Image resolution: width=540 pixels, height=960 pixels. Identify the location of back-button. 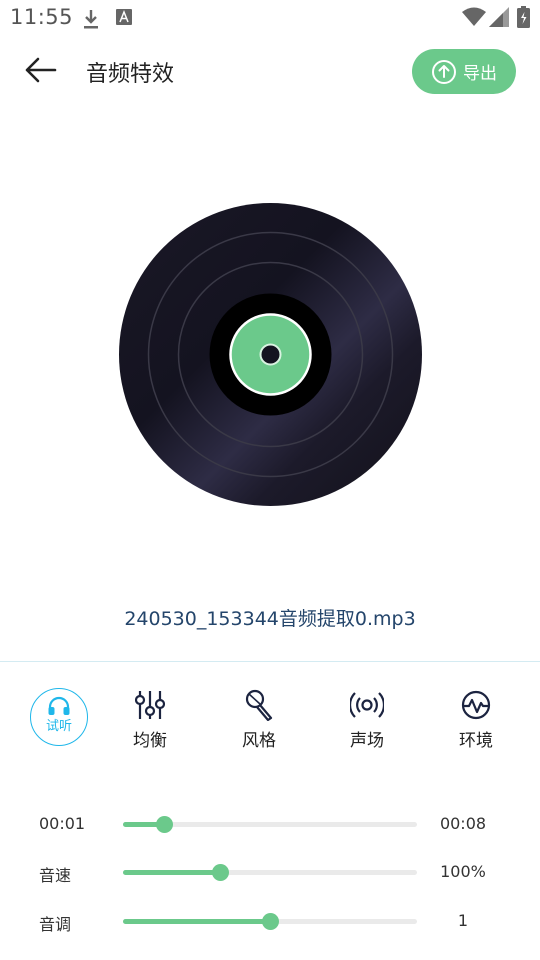
(40, 70).